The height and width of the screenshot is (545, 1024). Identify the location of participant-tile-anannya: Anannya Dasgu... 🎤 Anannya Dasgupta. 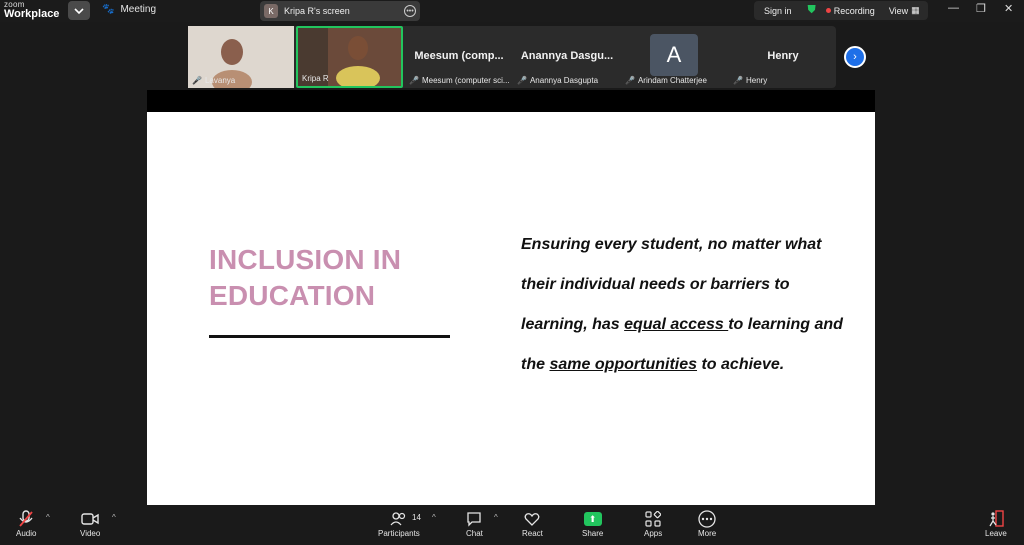
(567, 57).